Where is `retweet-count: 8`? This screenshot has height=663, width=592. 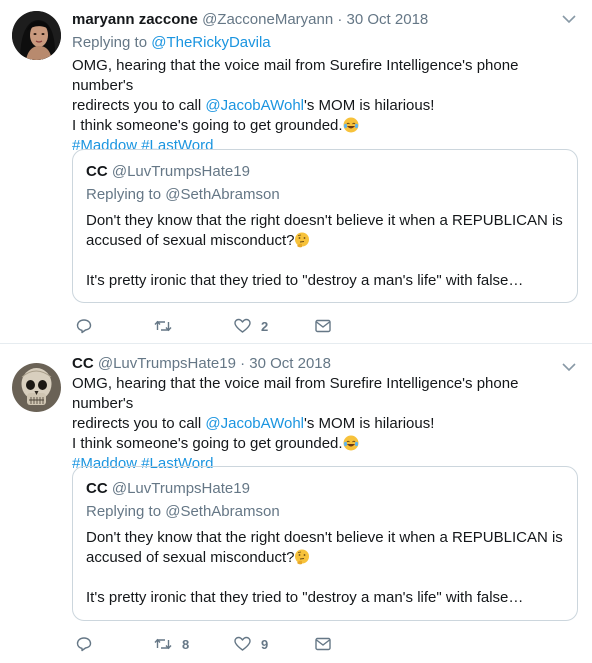 retweet-count: 8 is located at coordinates (186, 644).